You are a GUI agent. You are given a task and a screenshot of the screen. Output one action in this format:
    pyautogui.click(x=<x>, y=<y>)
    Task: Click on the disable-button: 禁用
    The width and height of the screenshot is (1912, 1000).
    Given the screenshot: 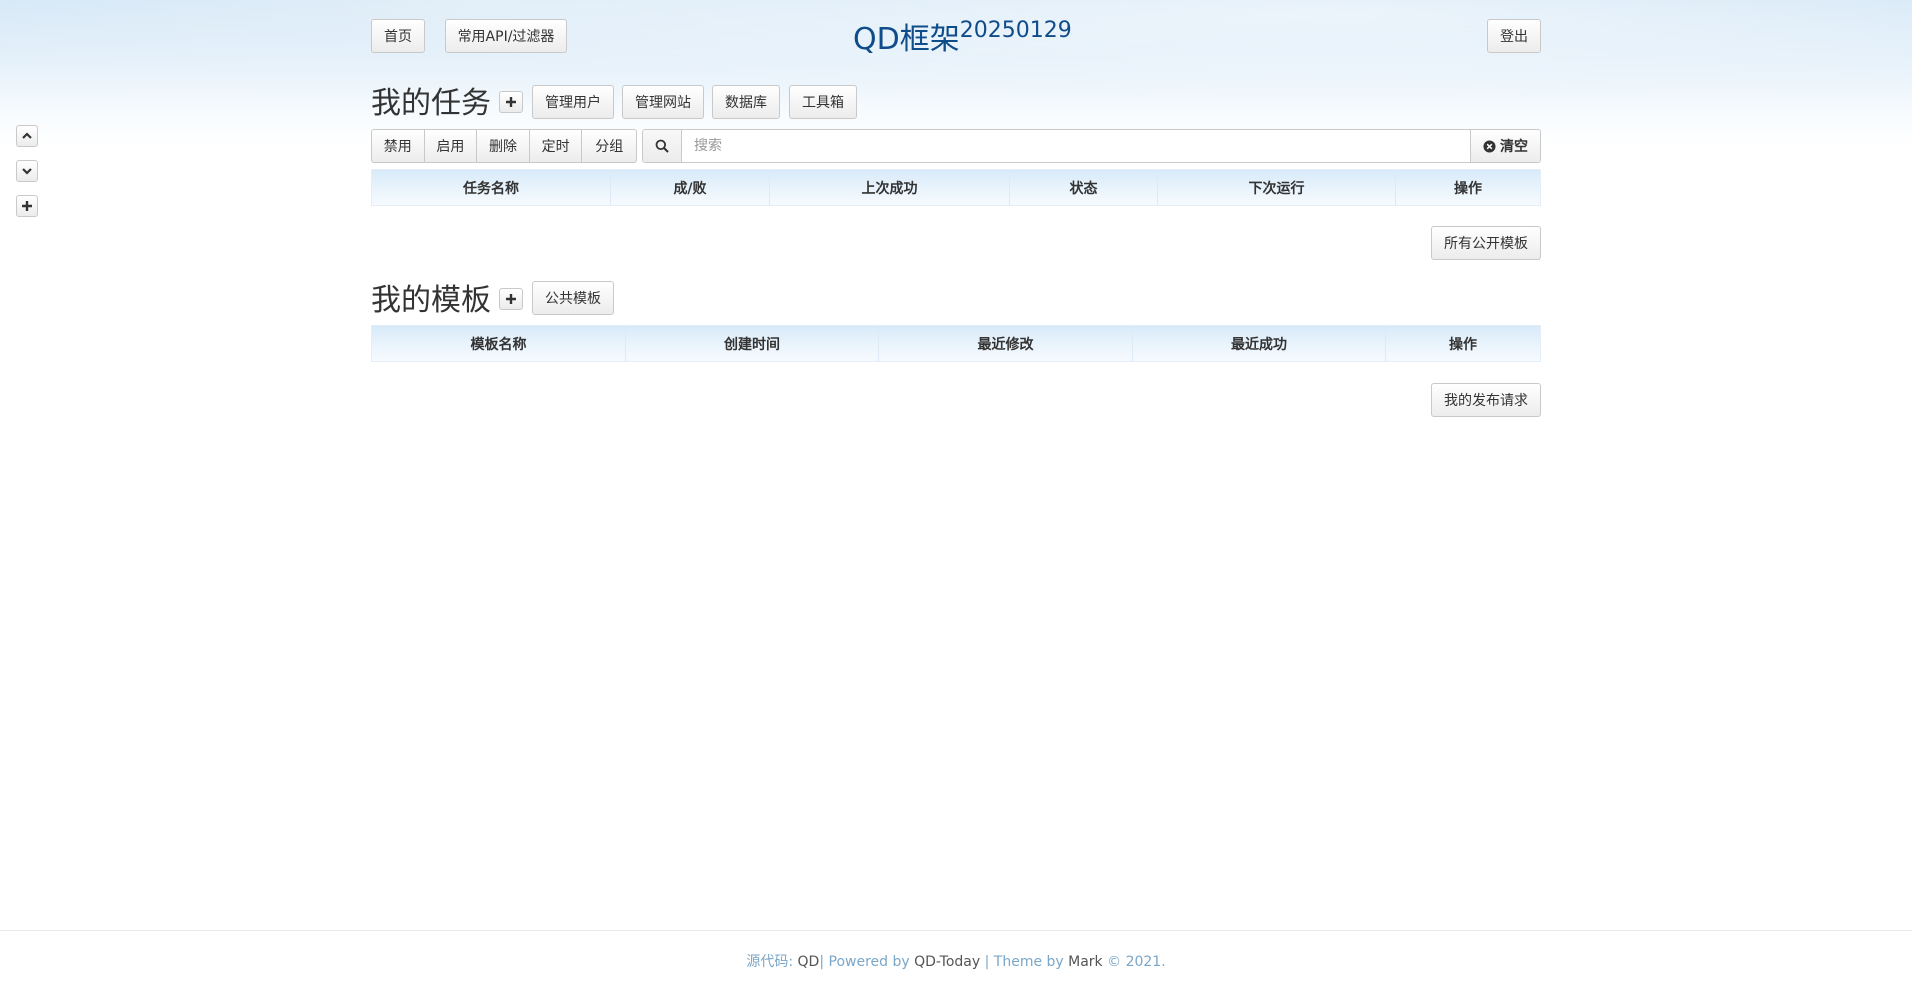 What is the action you would take?
    pyautogui.click(x=398, y=146)
    